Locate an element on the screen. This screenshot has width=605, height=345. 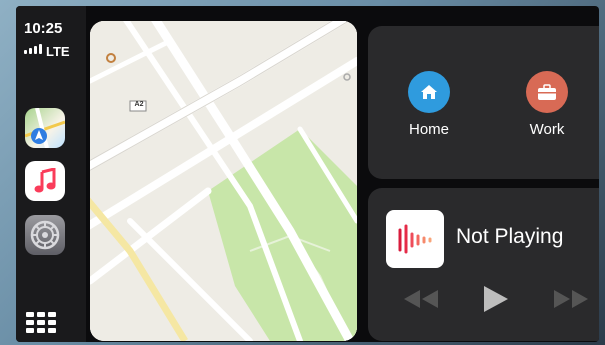
work-label: Work is located at coordinates (547, 129).